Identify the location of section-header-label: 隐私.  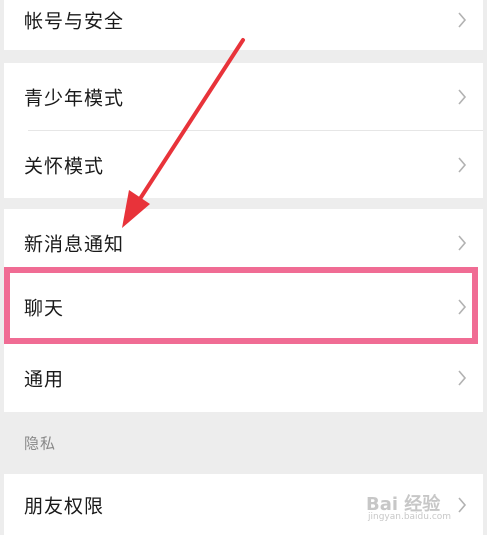
(40, 443).